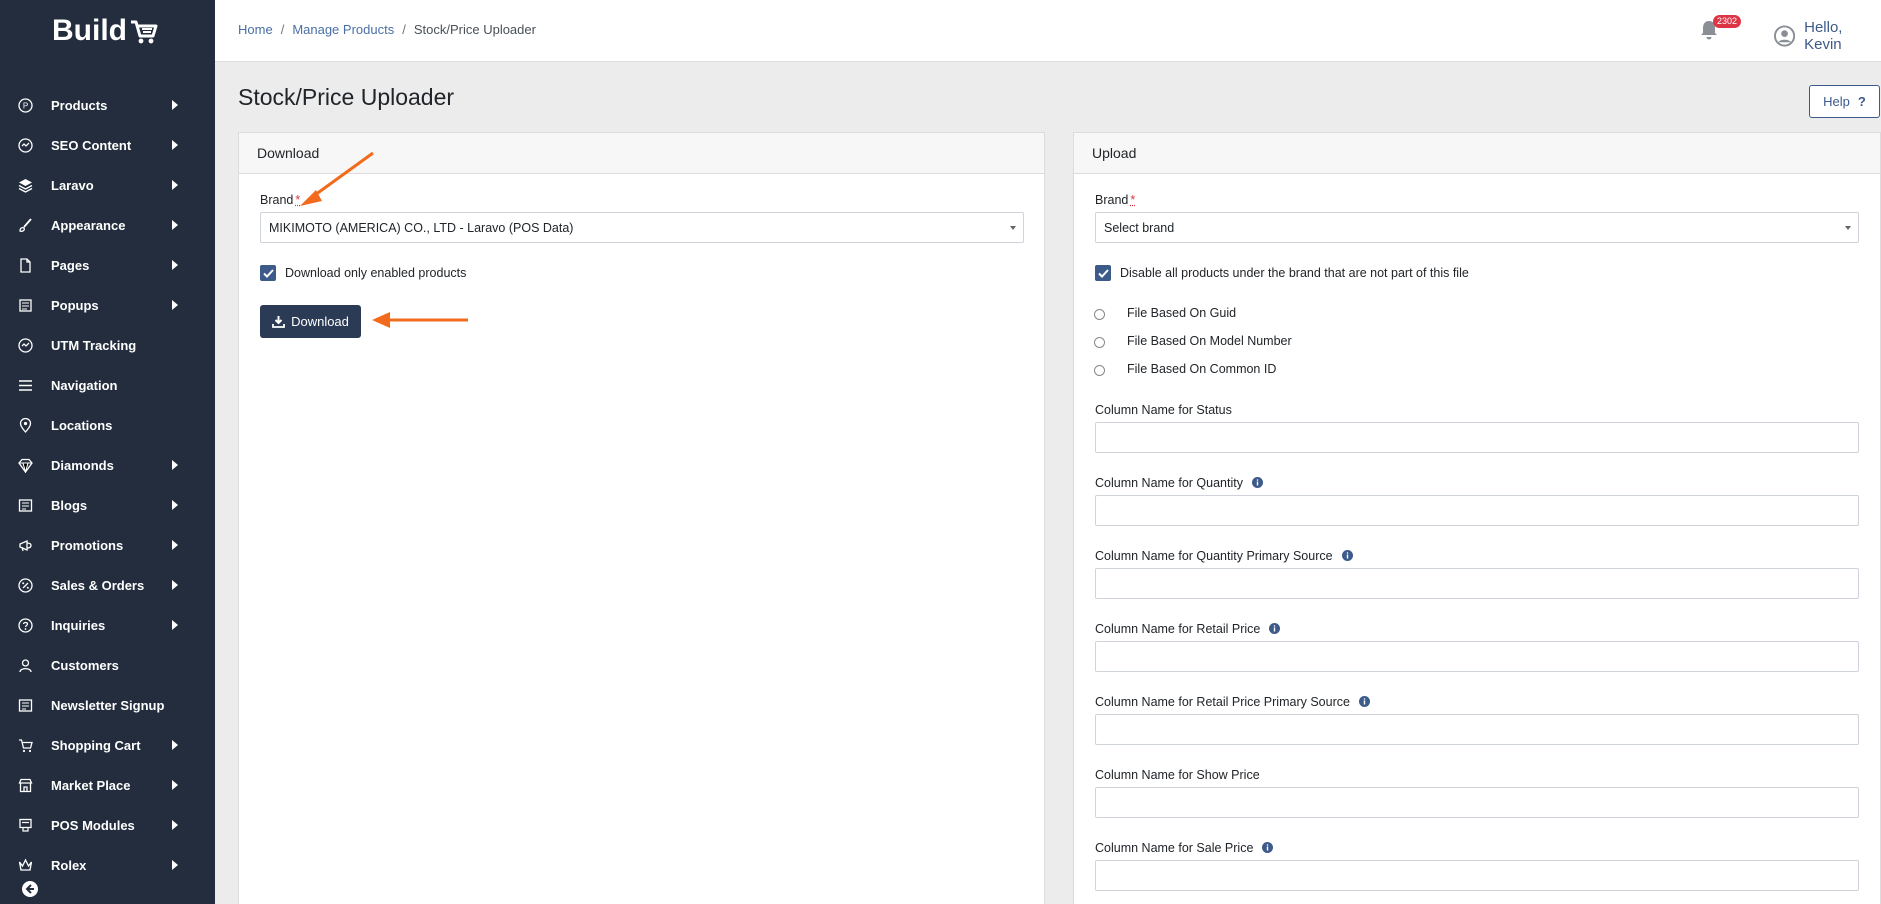  I want to click on radio-file-model-number, so click(1099, 342).